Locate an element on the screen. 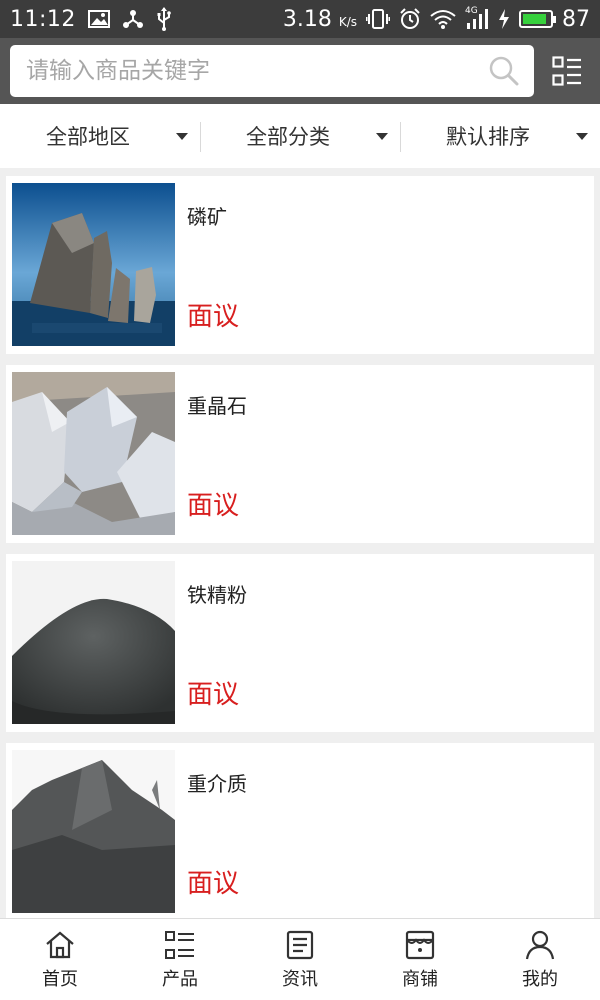 The width and height of the screenshot is (600, 1000). search-icon is located at coordinates (504, 71).